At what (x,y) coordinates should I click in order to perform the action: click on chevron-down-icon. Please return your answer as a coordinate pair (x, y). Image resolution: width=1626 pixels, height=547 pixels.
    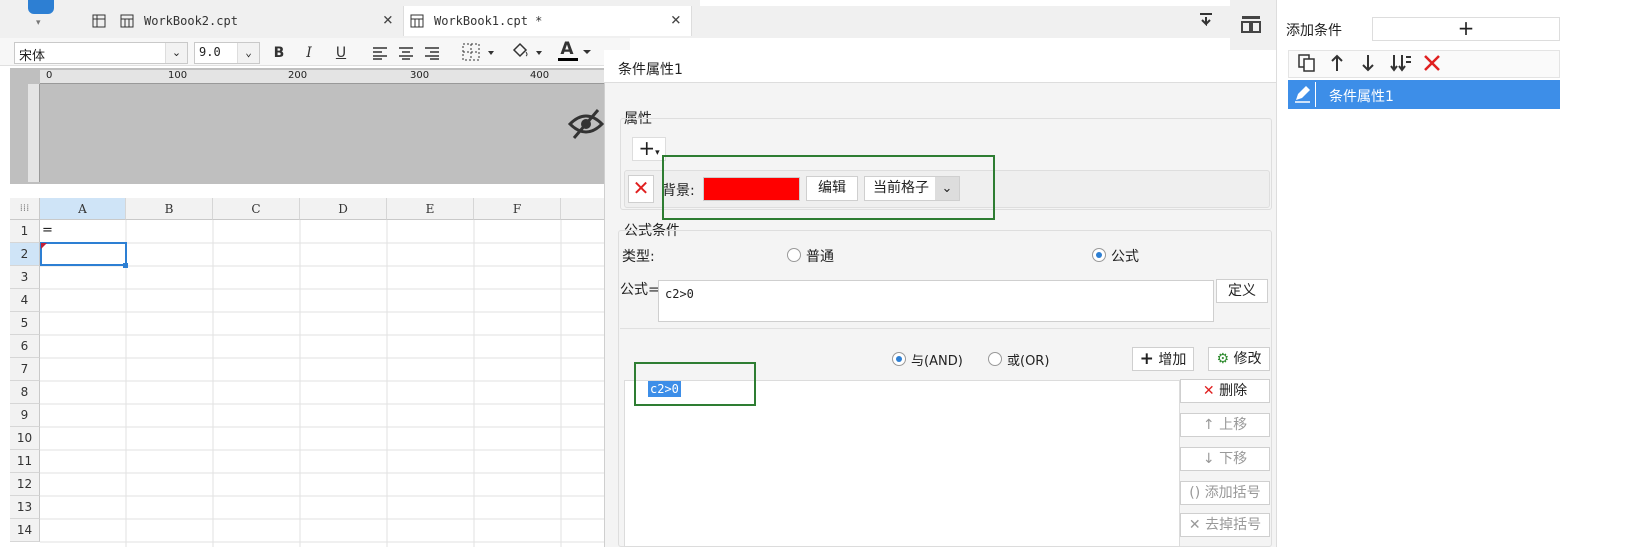
    Looking at the image, I should click on (587, 52).